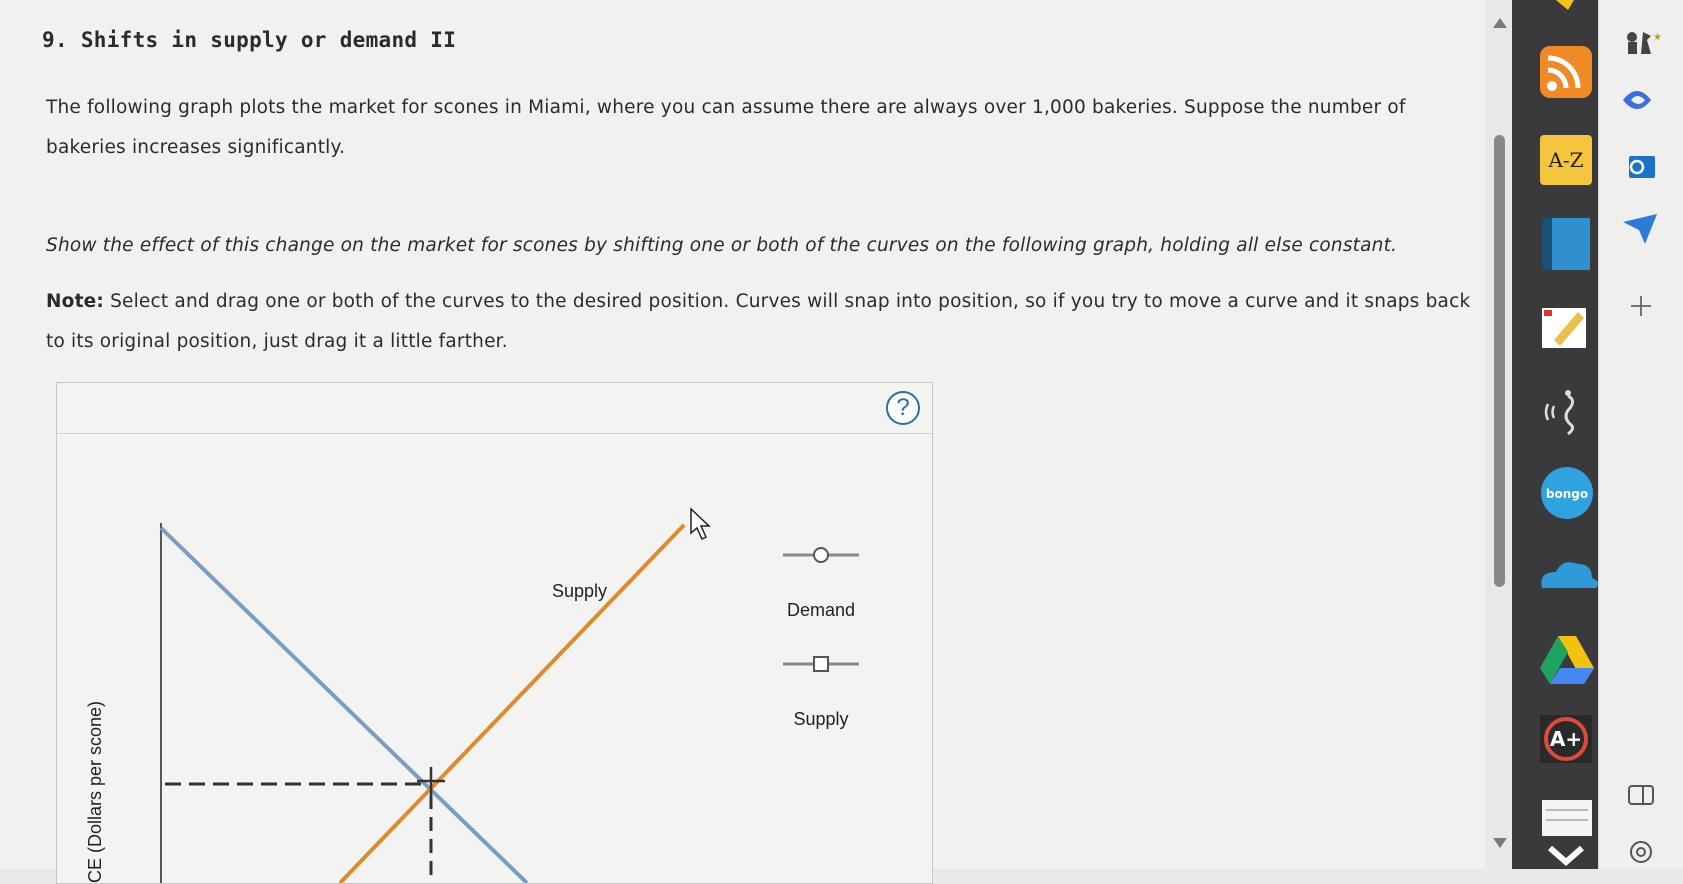  Describe the element at coordinates (1570, 575) in the screenshot. I see `cloud-icon` at that location.